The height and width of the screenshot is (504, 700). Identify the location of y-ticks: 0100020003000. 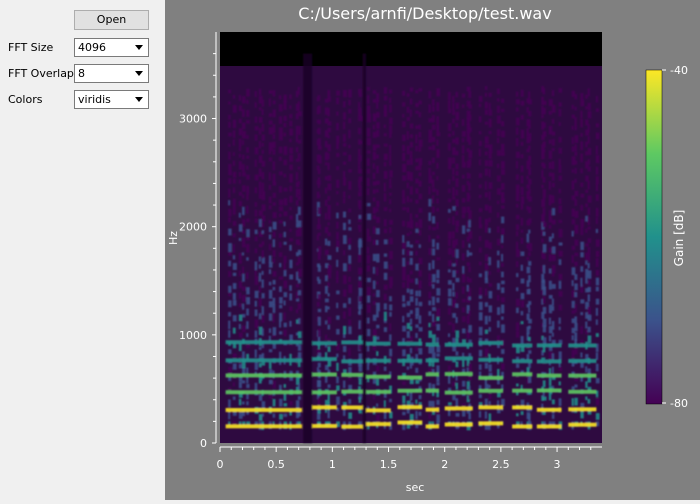
(197, 251).